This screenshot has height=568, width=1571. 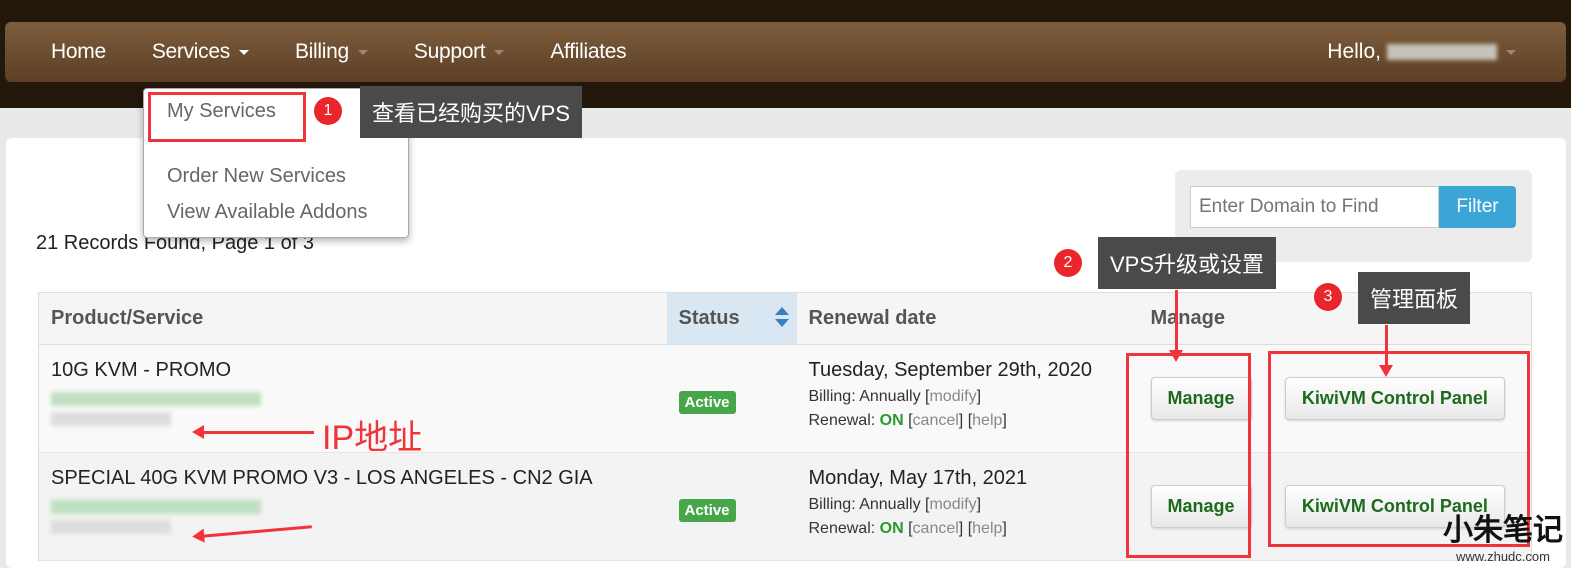 I want to click on nav-services: Services, so click(x=200, y=52).